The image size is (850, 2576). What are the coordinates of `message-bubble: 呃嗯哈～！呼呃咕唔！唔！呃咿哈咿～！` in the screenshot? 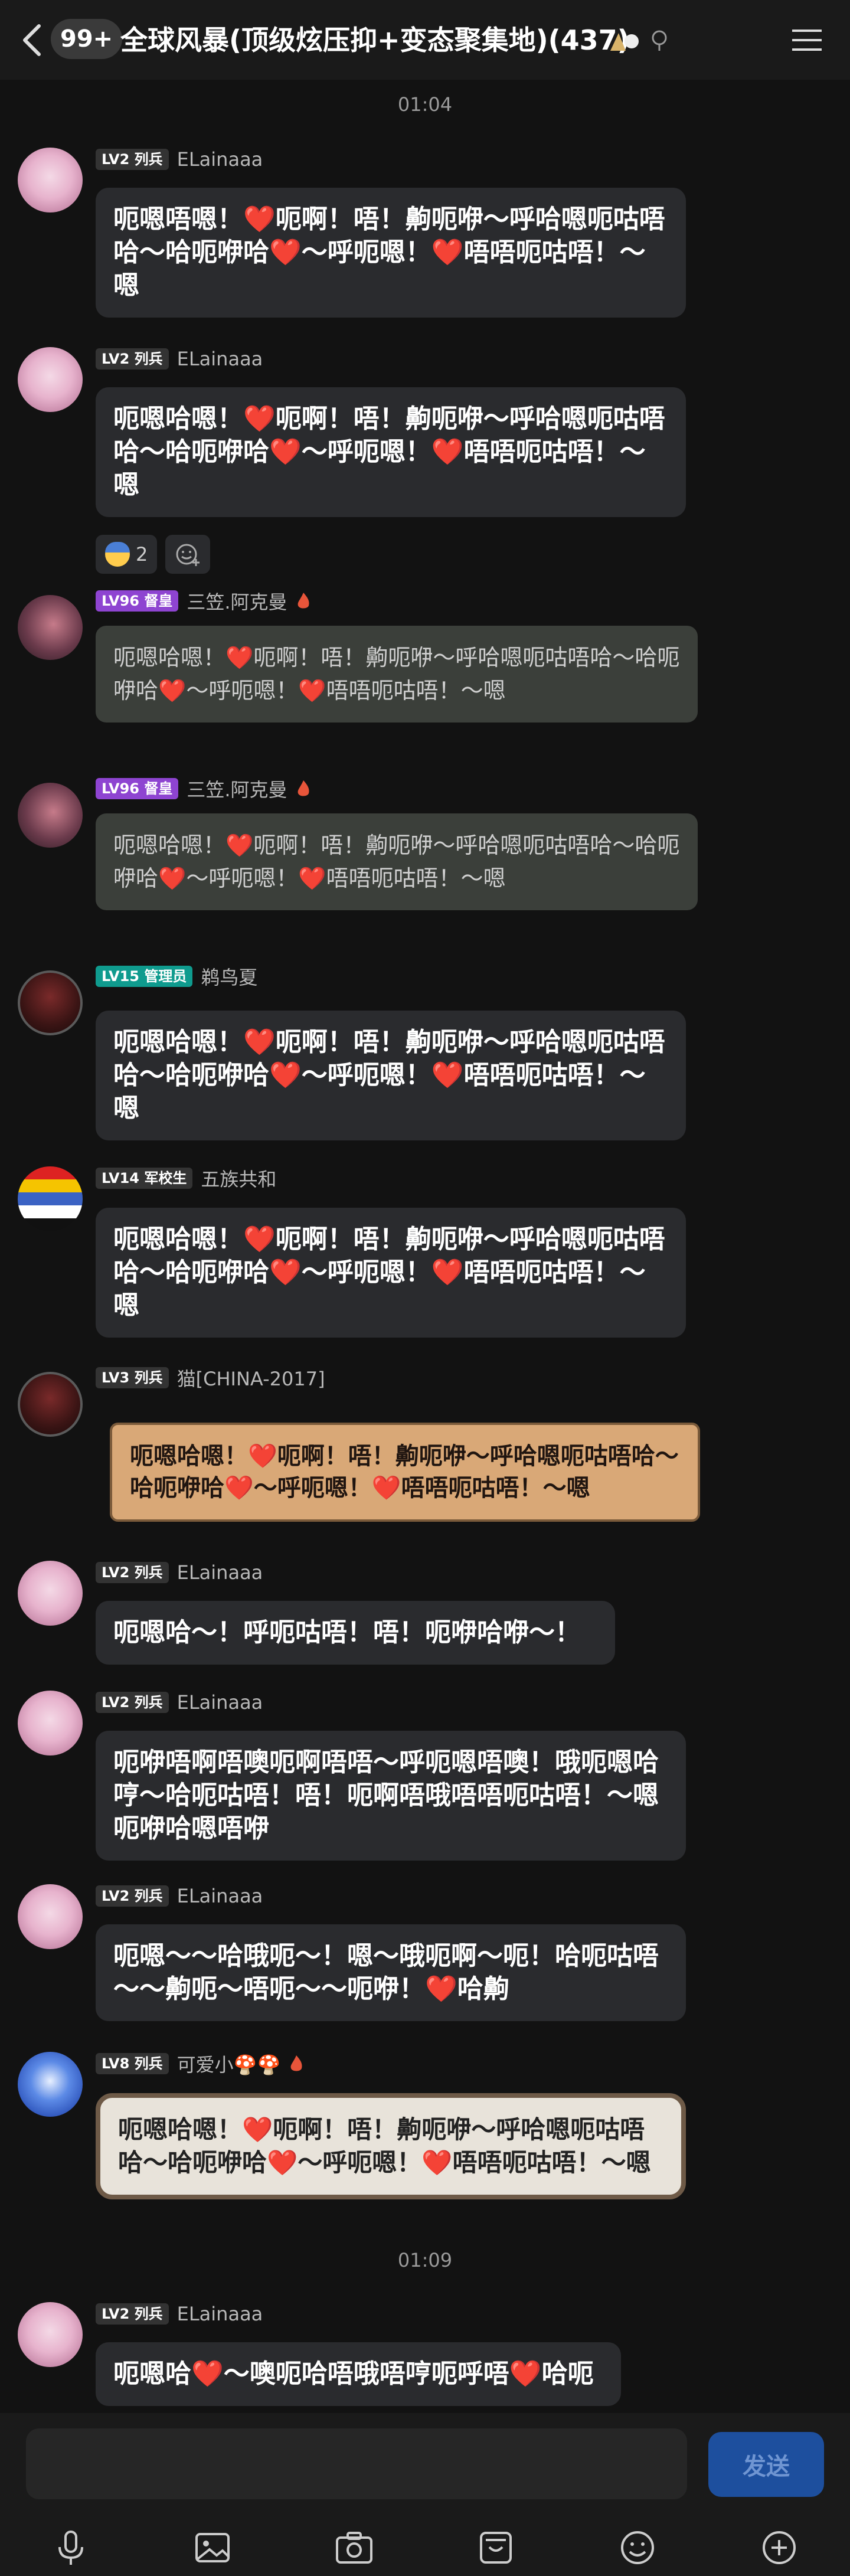 It's located at (355, 1633).